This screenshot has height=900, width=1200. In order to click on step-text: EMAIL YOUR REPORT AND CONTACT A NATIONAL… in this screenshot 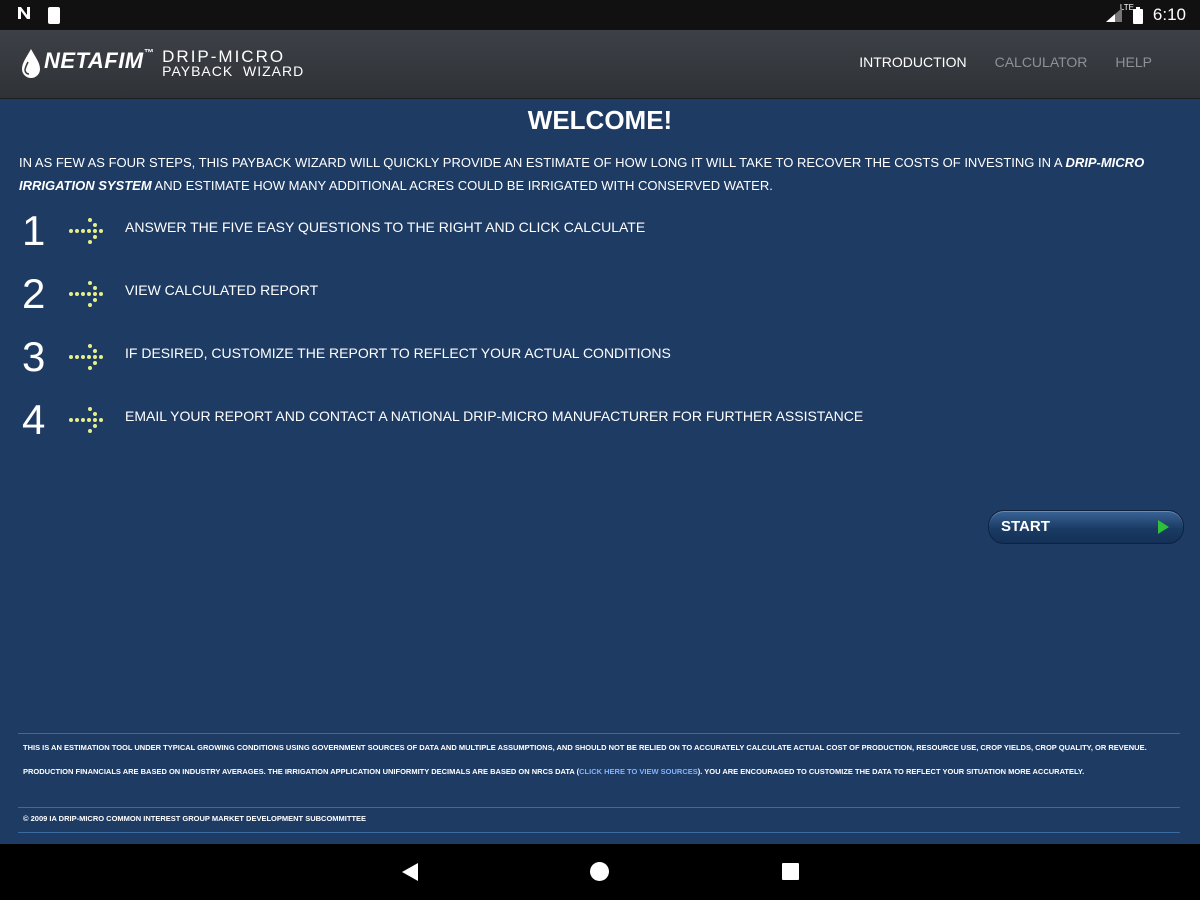, I will do `click(494, 416)`.